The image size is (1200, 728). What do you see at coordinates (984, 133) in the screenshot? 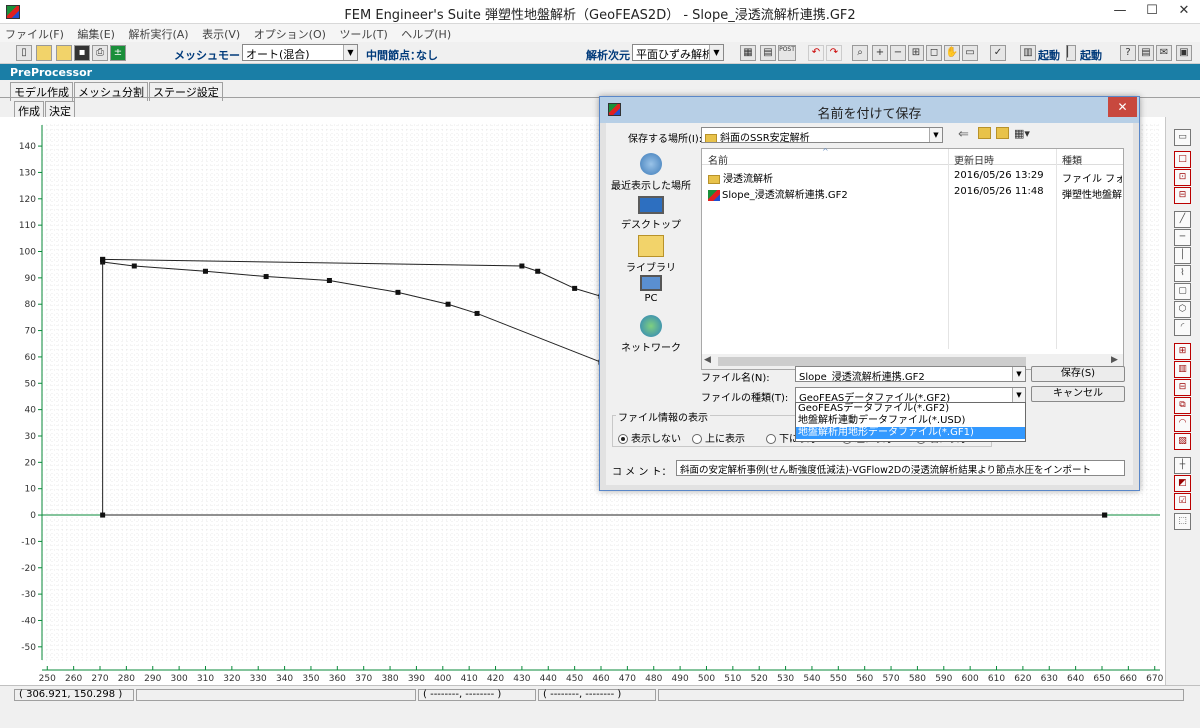
I see `up-folder-icon` at bounding box center [984, 133].